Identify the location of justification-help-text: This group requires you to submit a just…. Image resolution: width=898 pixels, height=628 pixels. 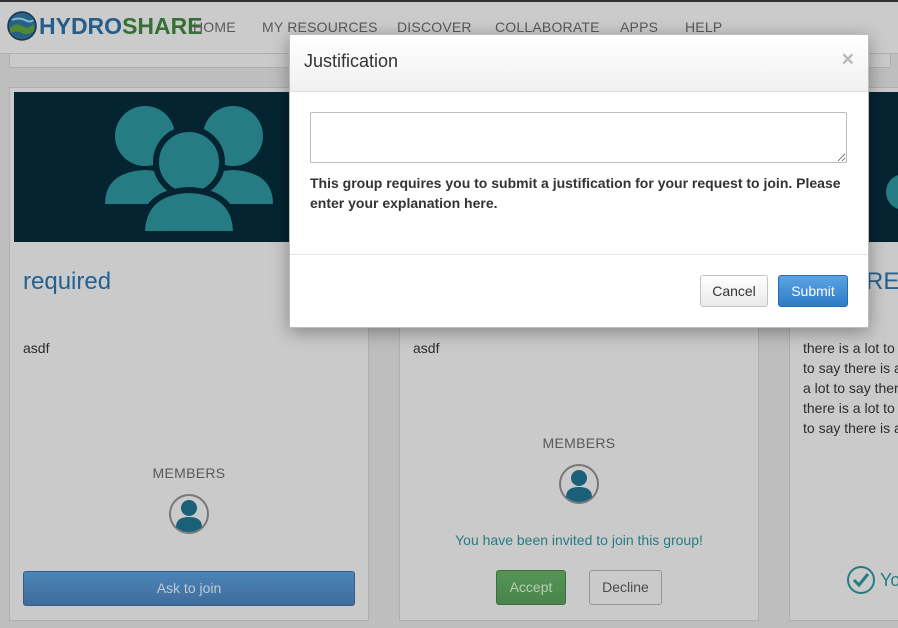
(575, 193).